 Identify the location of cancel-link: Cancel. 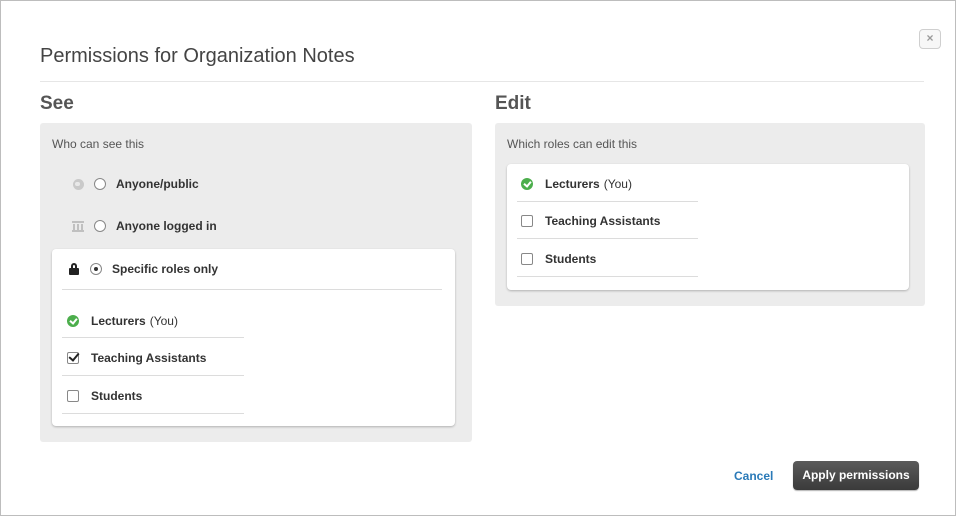
(753, 476).